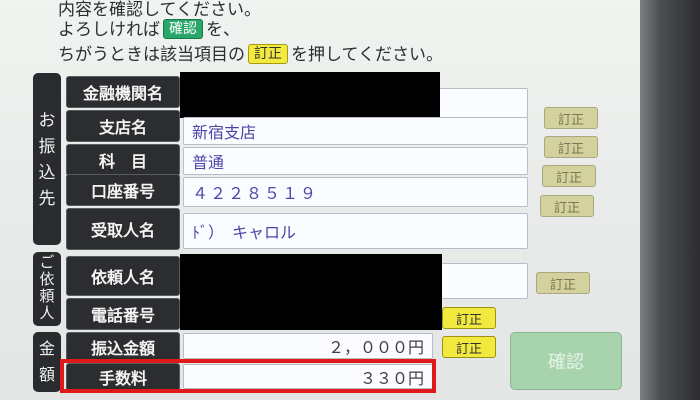 This screenshot has width=700, height=400. I want to click on field-branch-name: 新宿支店, so click(355, 131).